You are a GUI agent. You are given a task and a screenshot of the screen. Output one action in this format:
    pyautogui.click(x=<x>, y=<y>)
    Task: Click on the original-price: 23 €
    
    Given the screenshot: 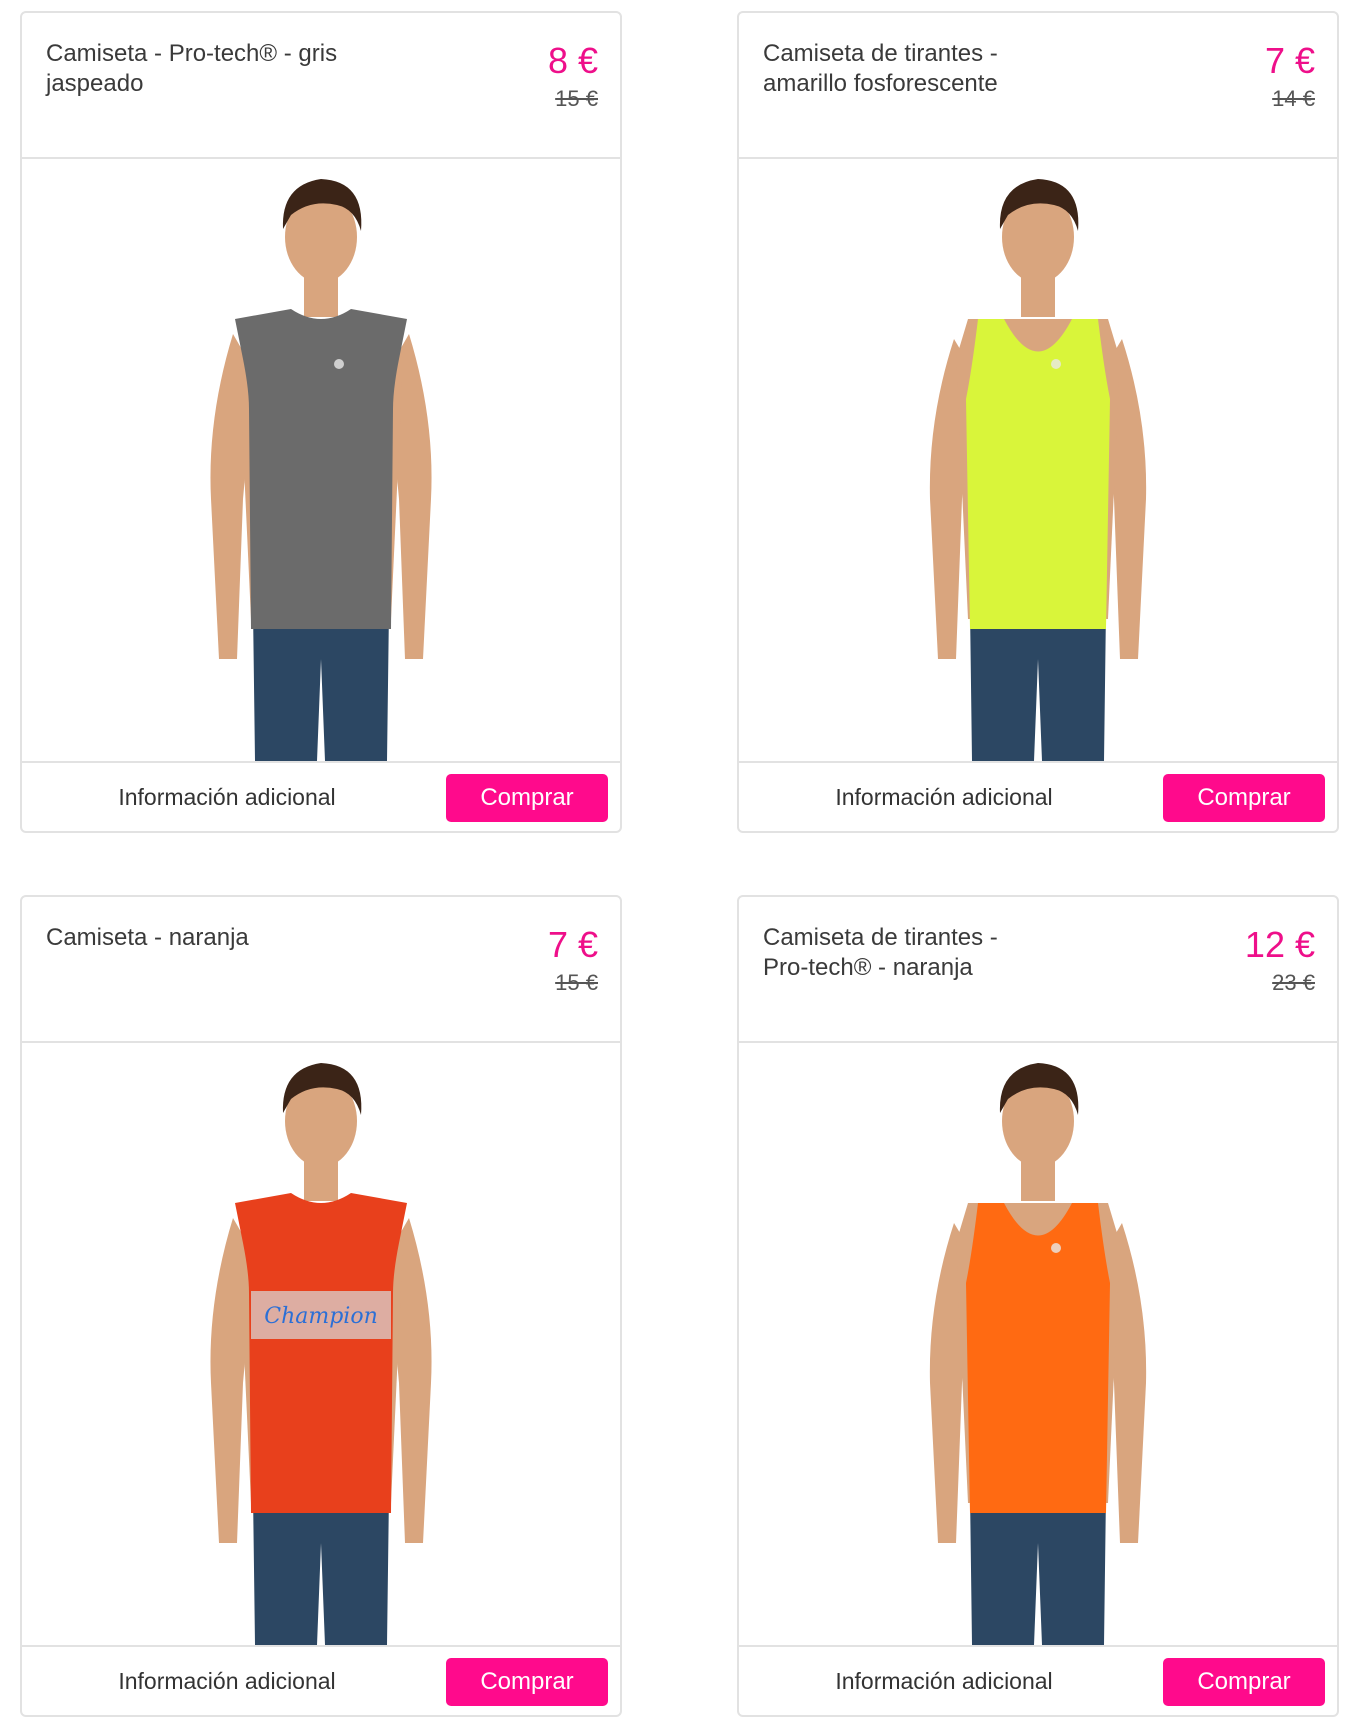 What is the action you would take?
    pyautogui.click(x=1293, y=982)
    